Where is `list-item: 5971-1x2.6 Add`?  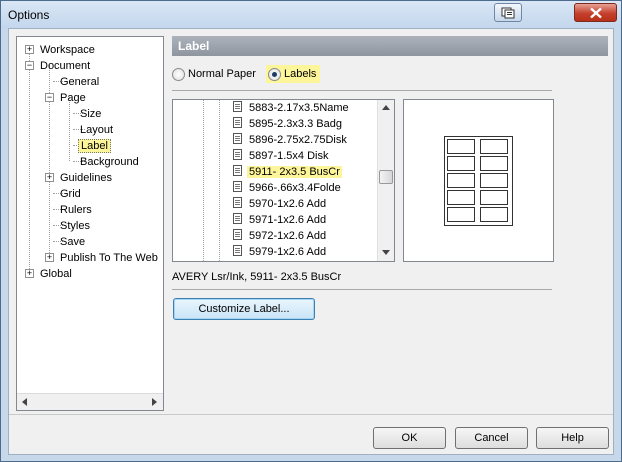 list-item: 5971-1x2.6 Add is located at coordinates (280, 220).